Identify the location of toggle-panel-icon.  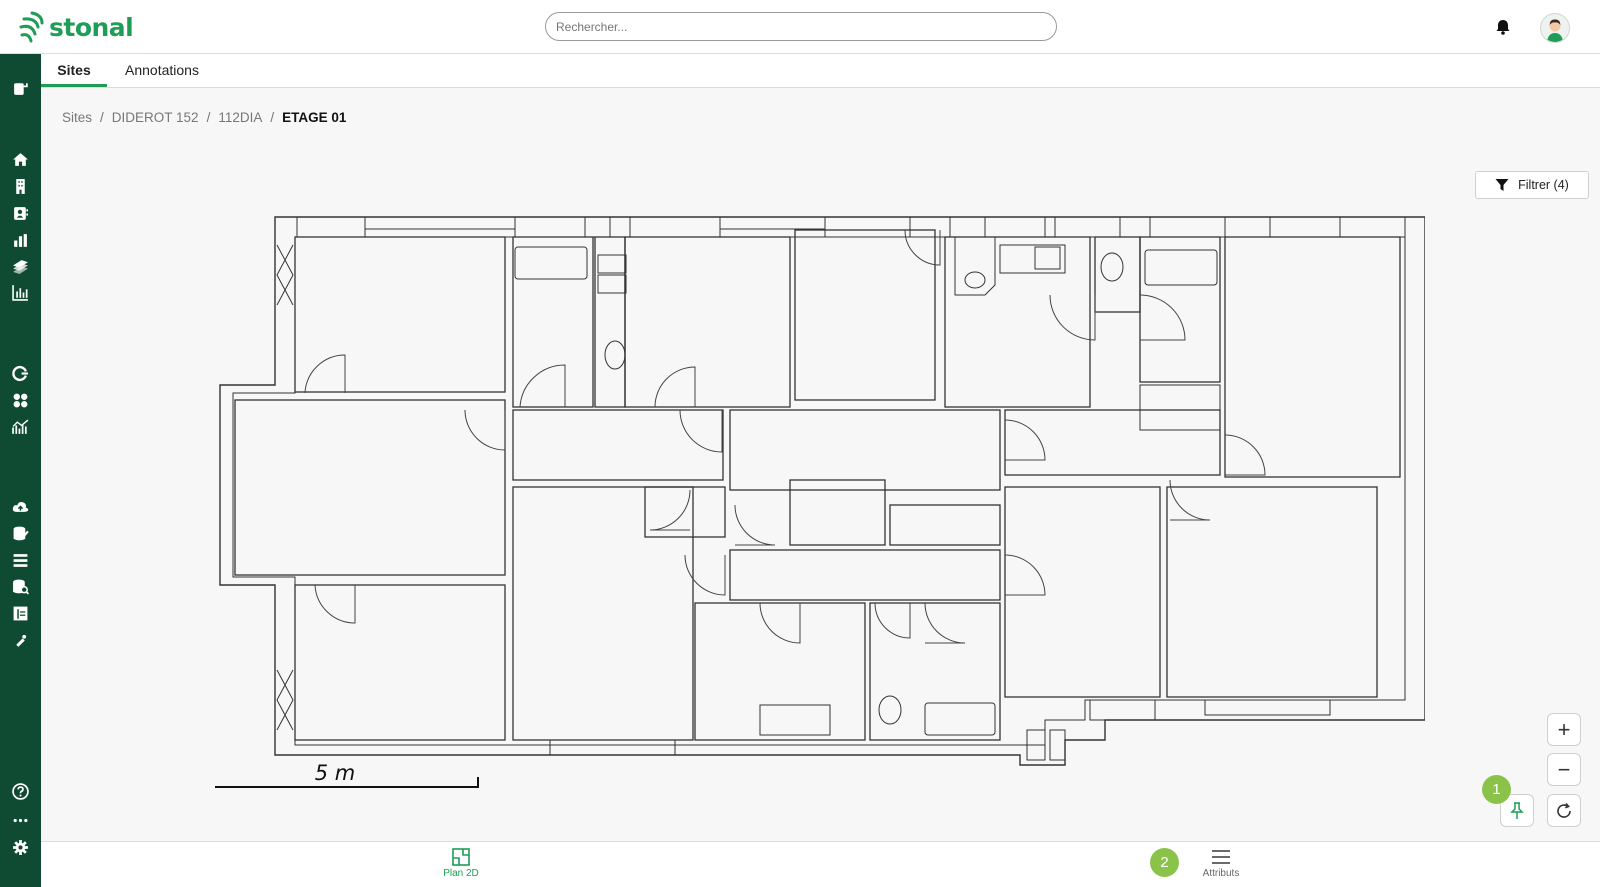
(20, 88).